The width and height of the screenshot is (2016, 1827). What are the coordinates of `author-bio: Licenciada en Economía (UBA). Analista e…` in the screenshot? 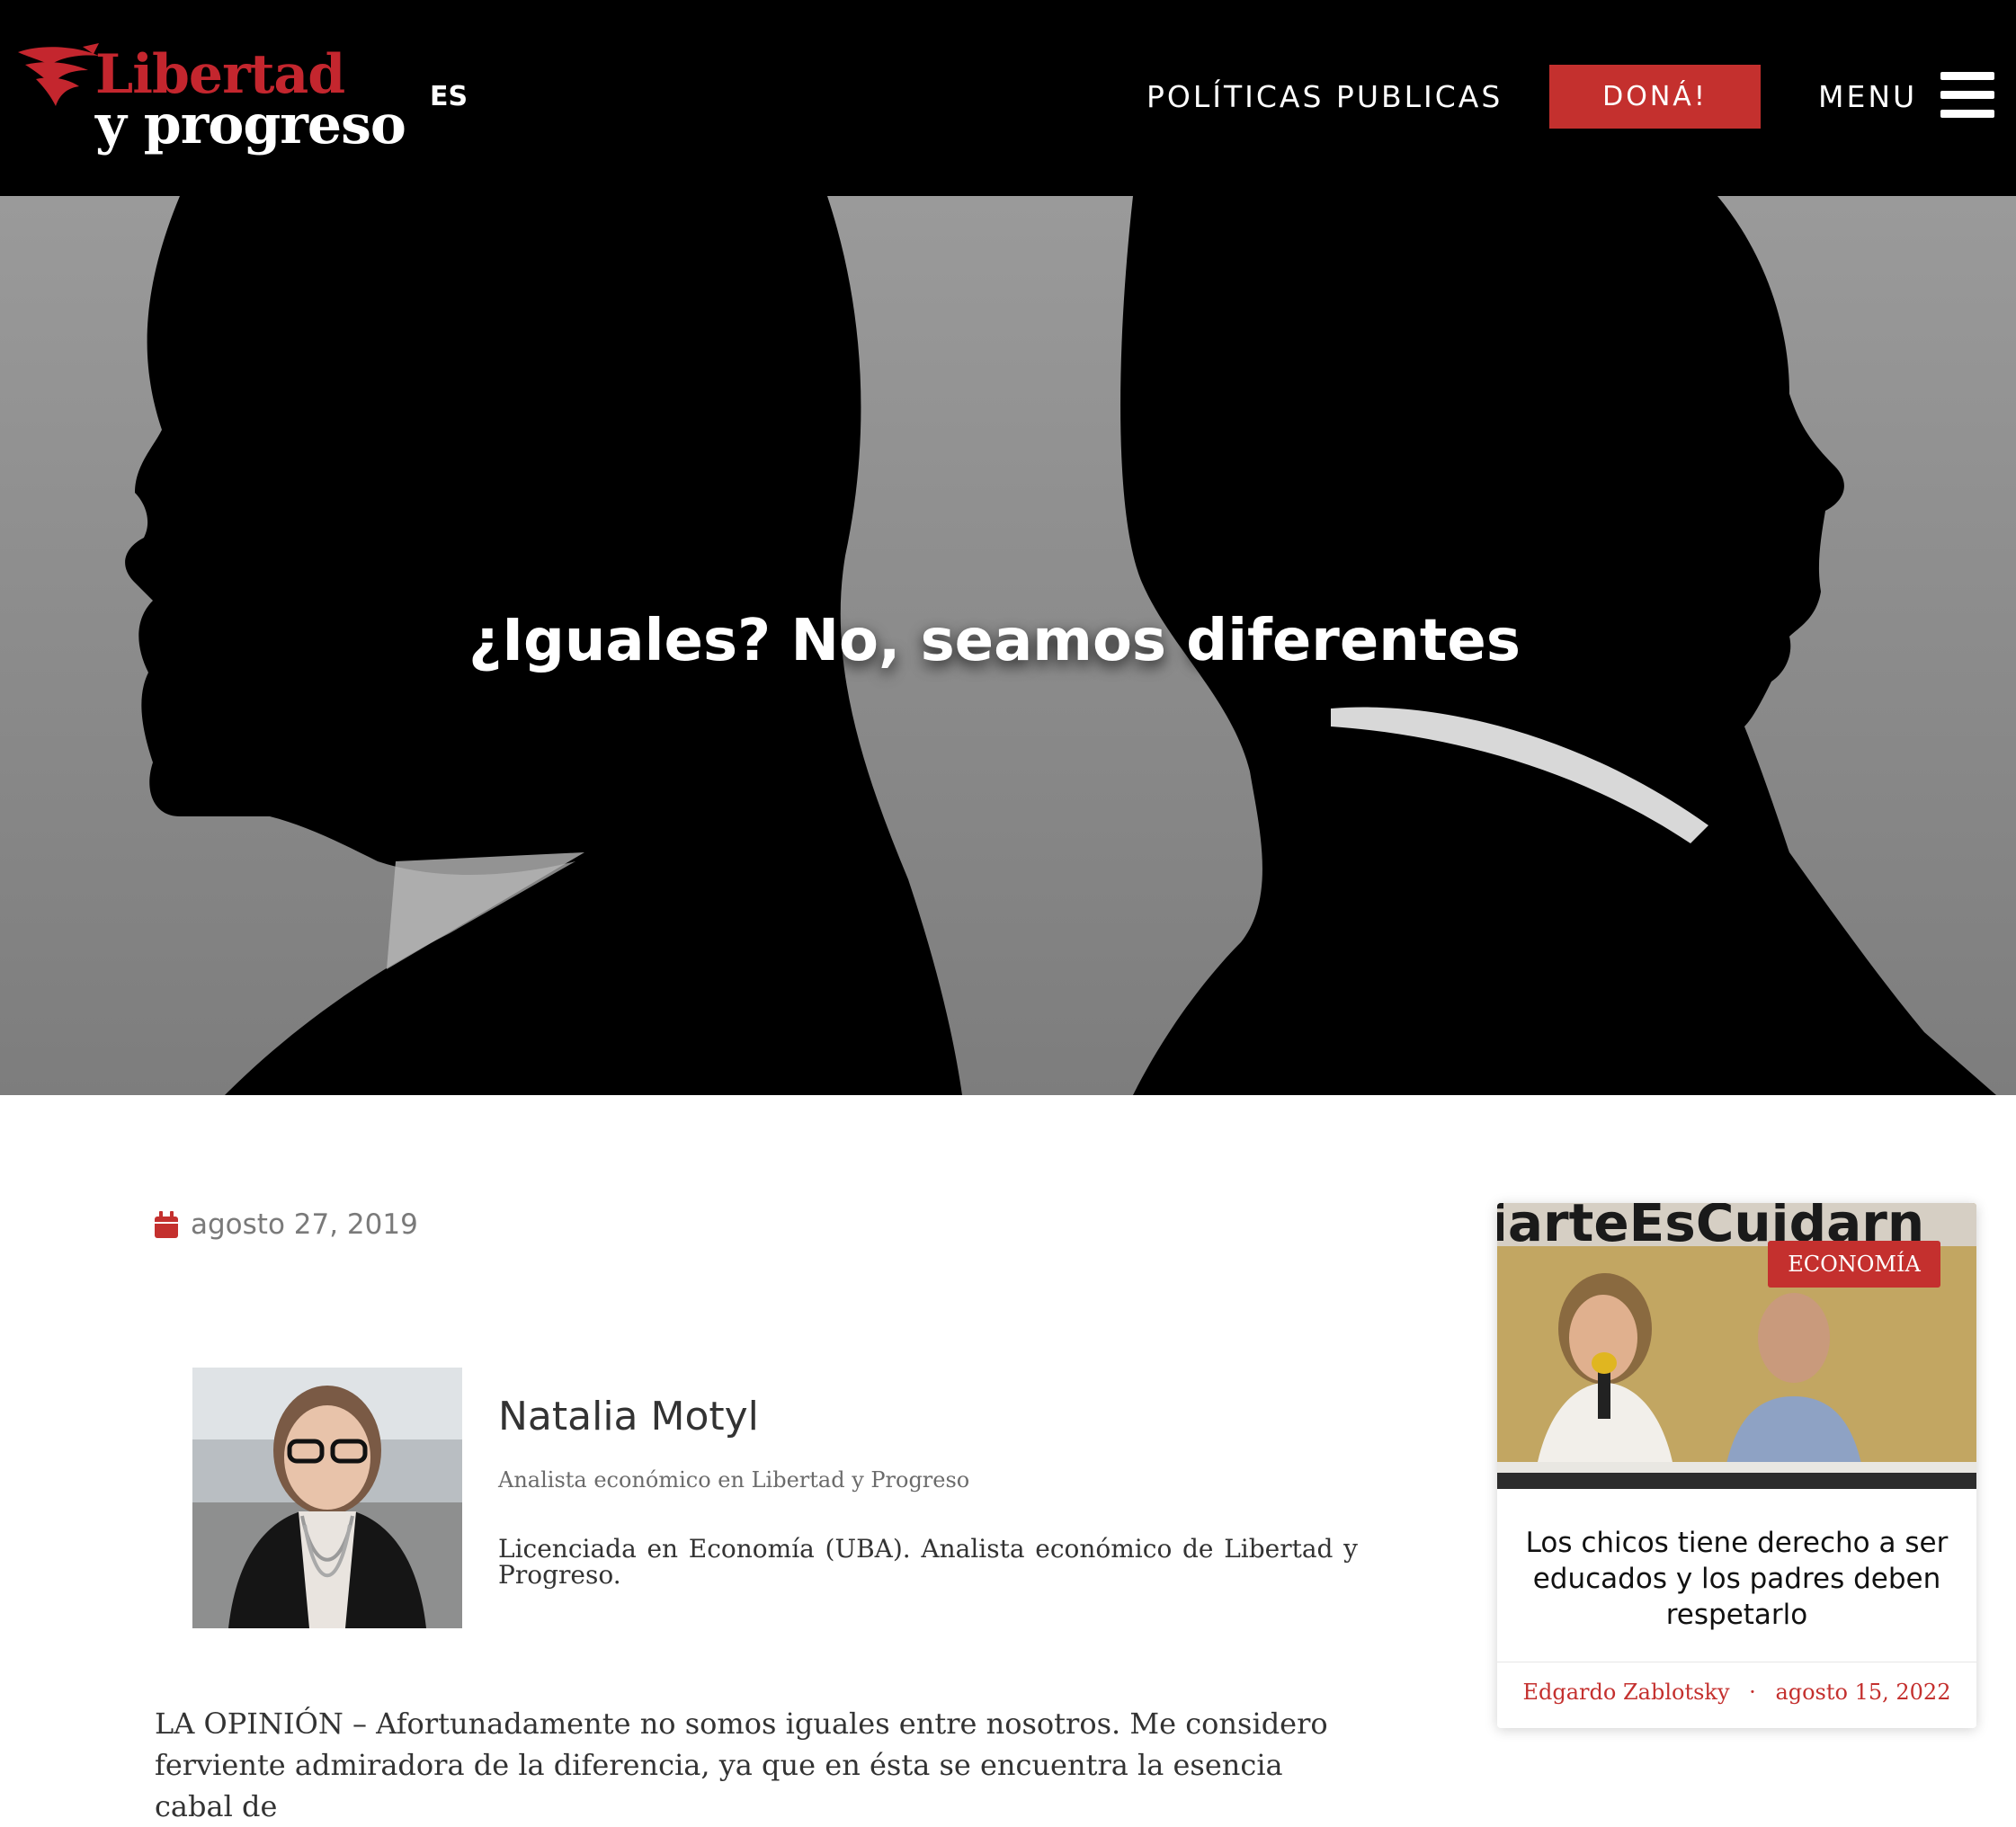 It's located at (928, 1562).